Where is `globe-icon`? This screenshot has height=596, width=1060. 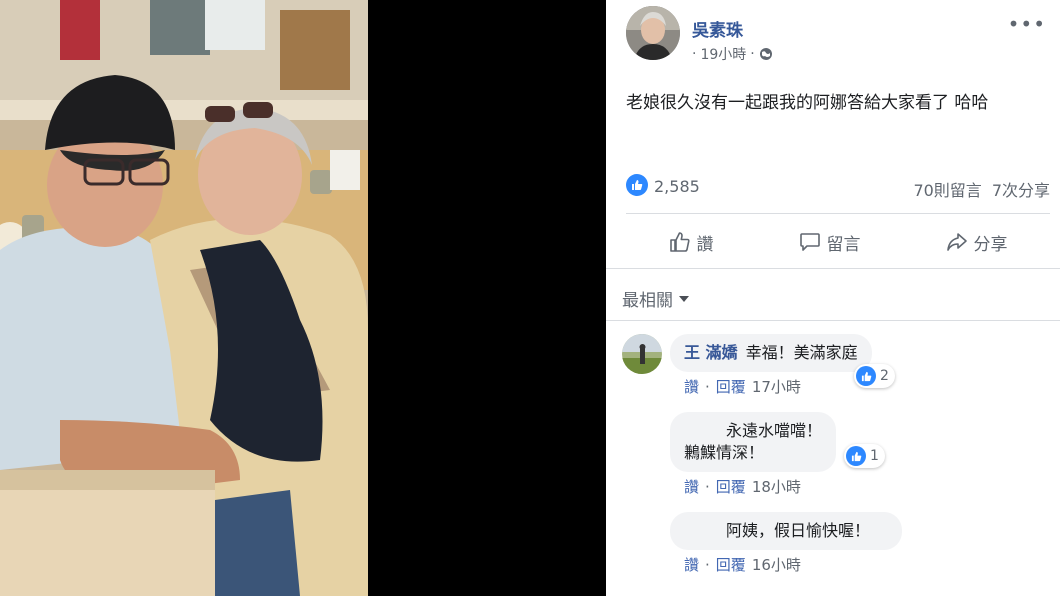 globe-icon is located at coordinates (766, 54).